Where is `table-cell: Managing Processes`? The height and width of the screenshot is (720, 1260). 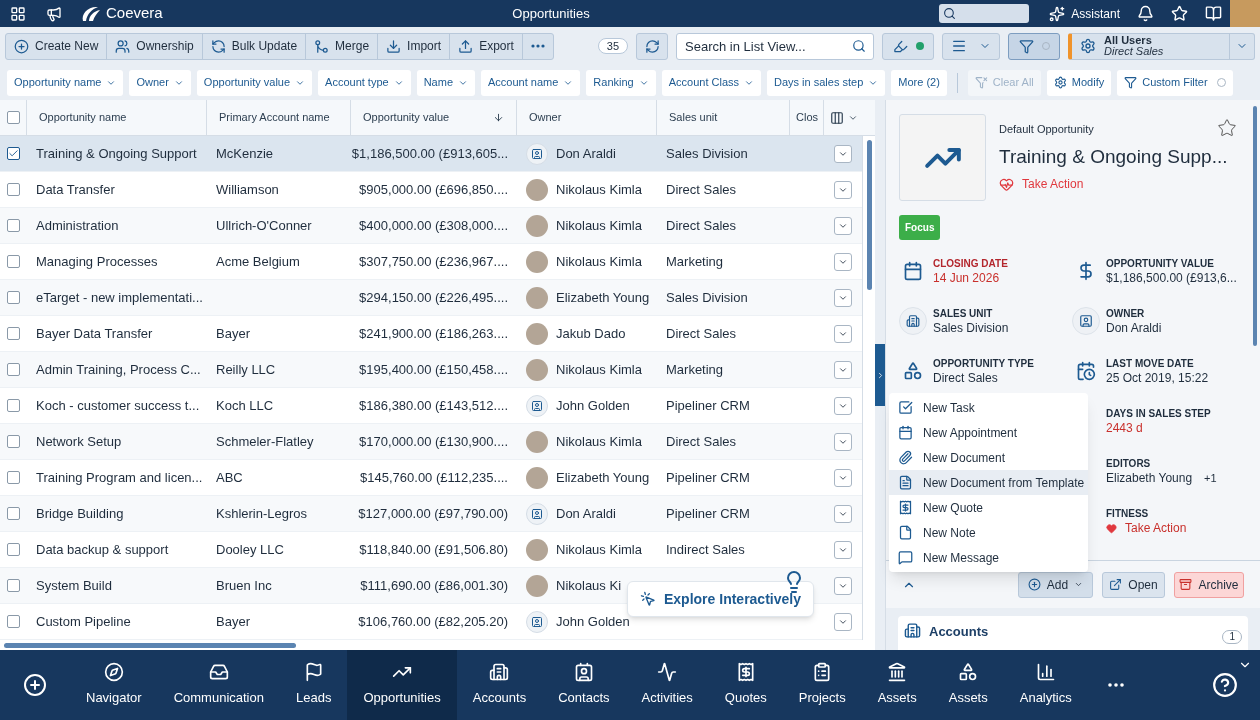 table-cell: Managing Processes is located at coordinates (97, 261).